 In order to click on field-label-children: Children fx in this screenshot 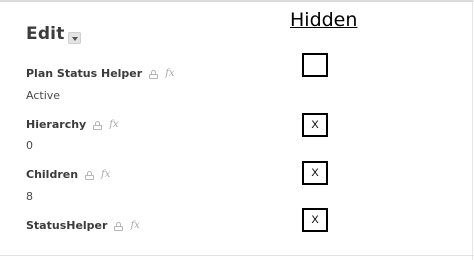, I will do `click(68, 174)`.